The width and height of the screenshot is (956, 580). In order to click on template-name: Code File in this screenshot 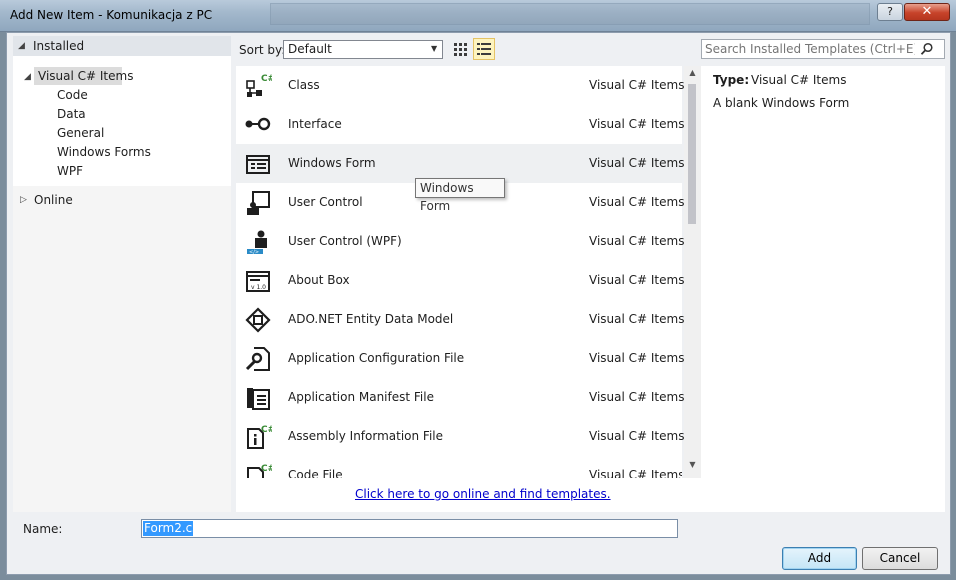, I will do `click(315, 473)`.